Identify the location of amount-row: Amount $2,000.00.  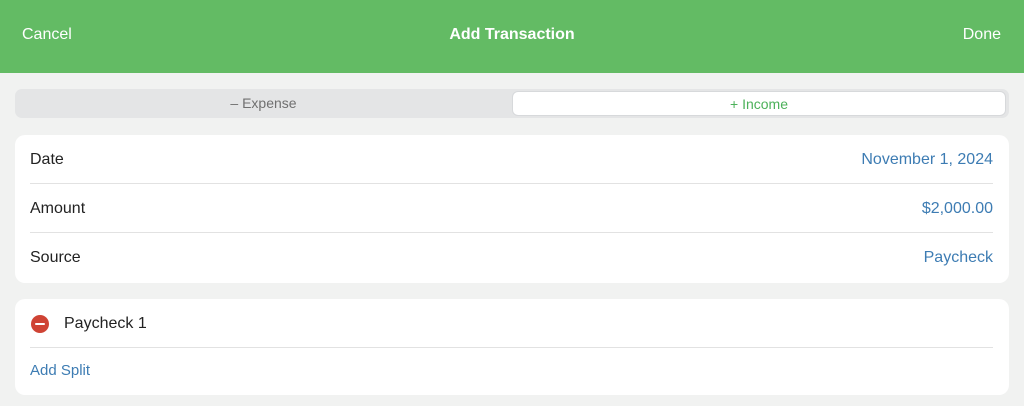
(511, 208).